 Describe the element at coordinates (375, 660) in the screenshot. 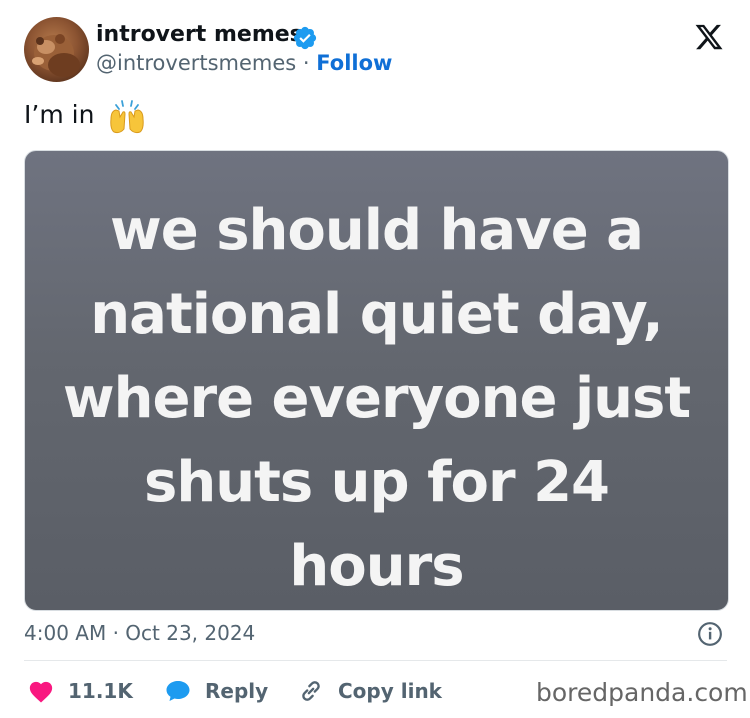

I see `divider` at that location.